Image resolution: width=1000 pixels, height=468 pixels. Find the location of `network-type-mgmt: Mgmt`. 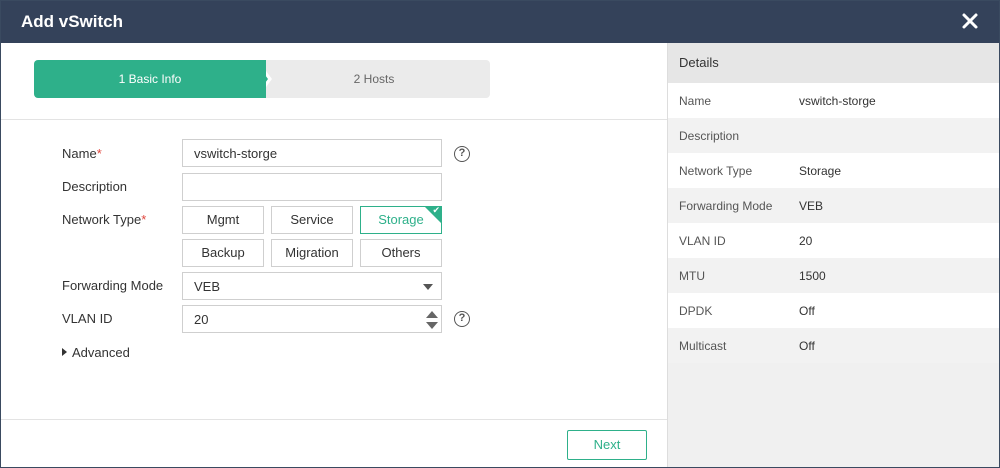

network-type-mgmt: Mgmt is located at coordinates (223, 220).